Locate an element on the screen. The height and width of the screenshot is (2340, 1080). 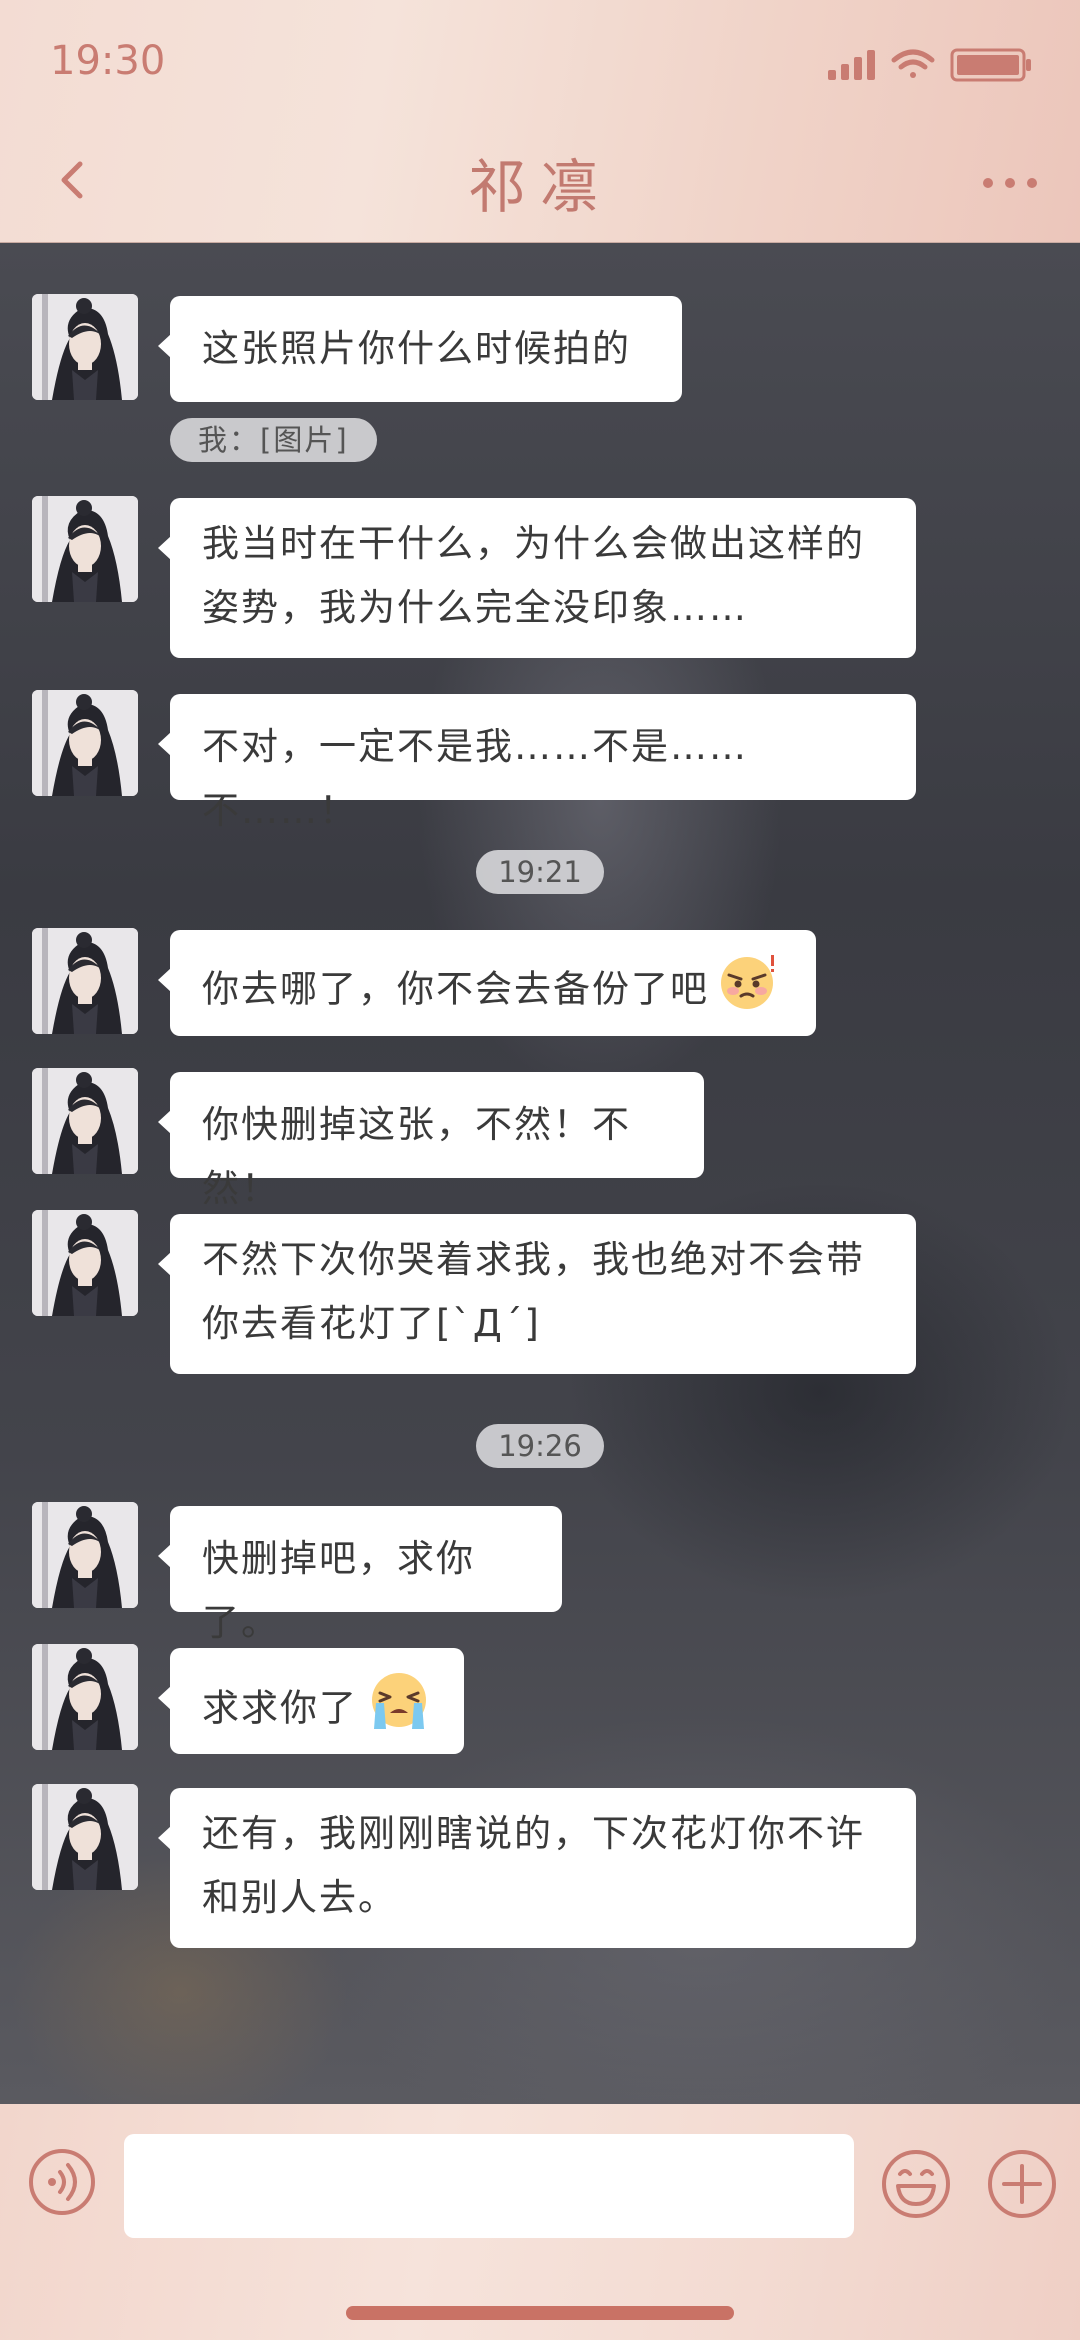
message-bubble: 还有，我刚刚瞎说的，下次花灯你不许 和别人去。 is located at coordinates (537, 1868).